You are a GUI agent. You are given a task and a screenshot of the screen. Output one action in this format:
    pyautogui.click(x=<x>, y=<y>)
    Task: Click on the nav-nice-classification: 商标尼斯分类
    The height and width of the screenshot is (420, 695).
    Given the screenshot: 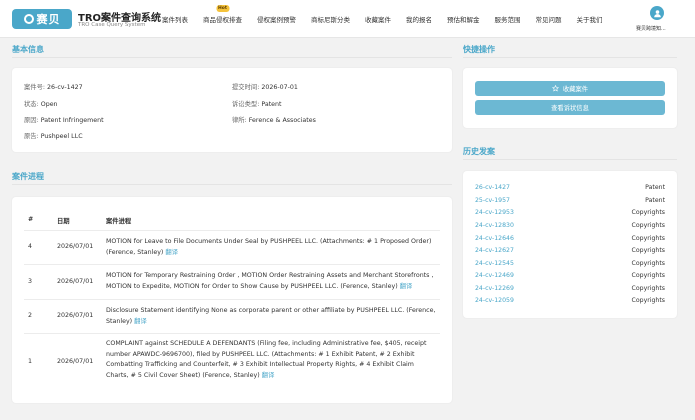 What is the action you would take?
    pyautogui.click(x=330, y=19)
    